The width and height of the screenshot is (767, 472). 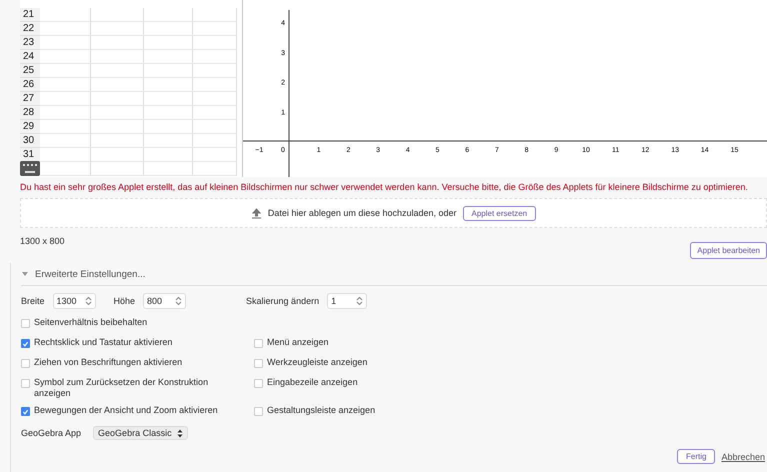 I want to click on number-field: 800, so click(x=164, y=301).